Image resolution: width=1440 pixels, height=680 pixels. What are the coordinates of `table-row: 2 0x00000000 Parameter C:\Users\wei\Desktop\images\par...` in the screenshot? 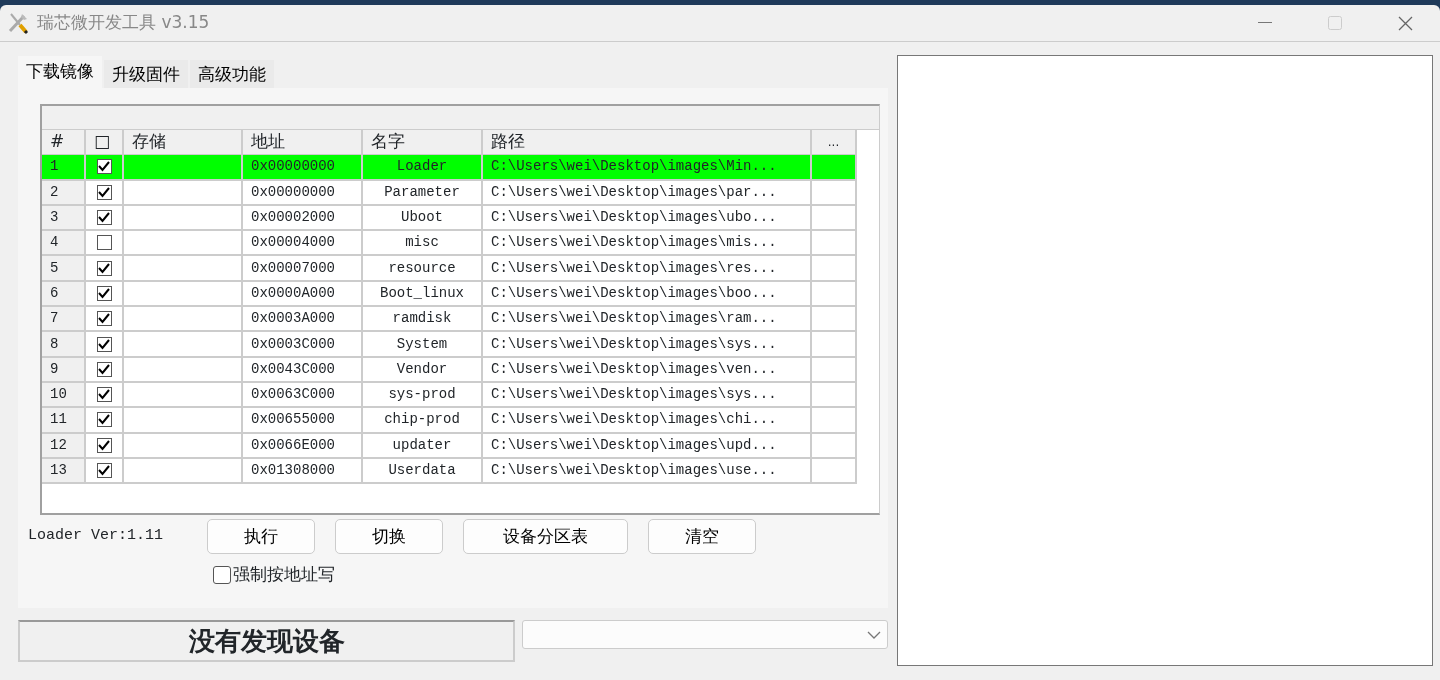 It's located at (460, 193).